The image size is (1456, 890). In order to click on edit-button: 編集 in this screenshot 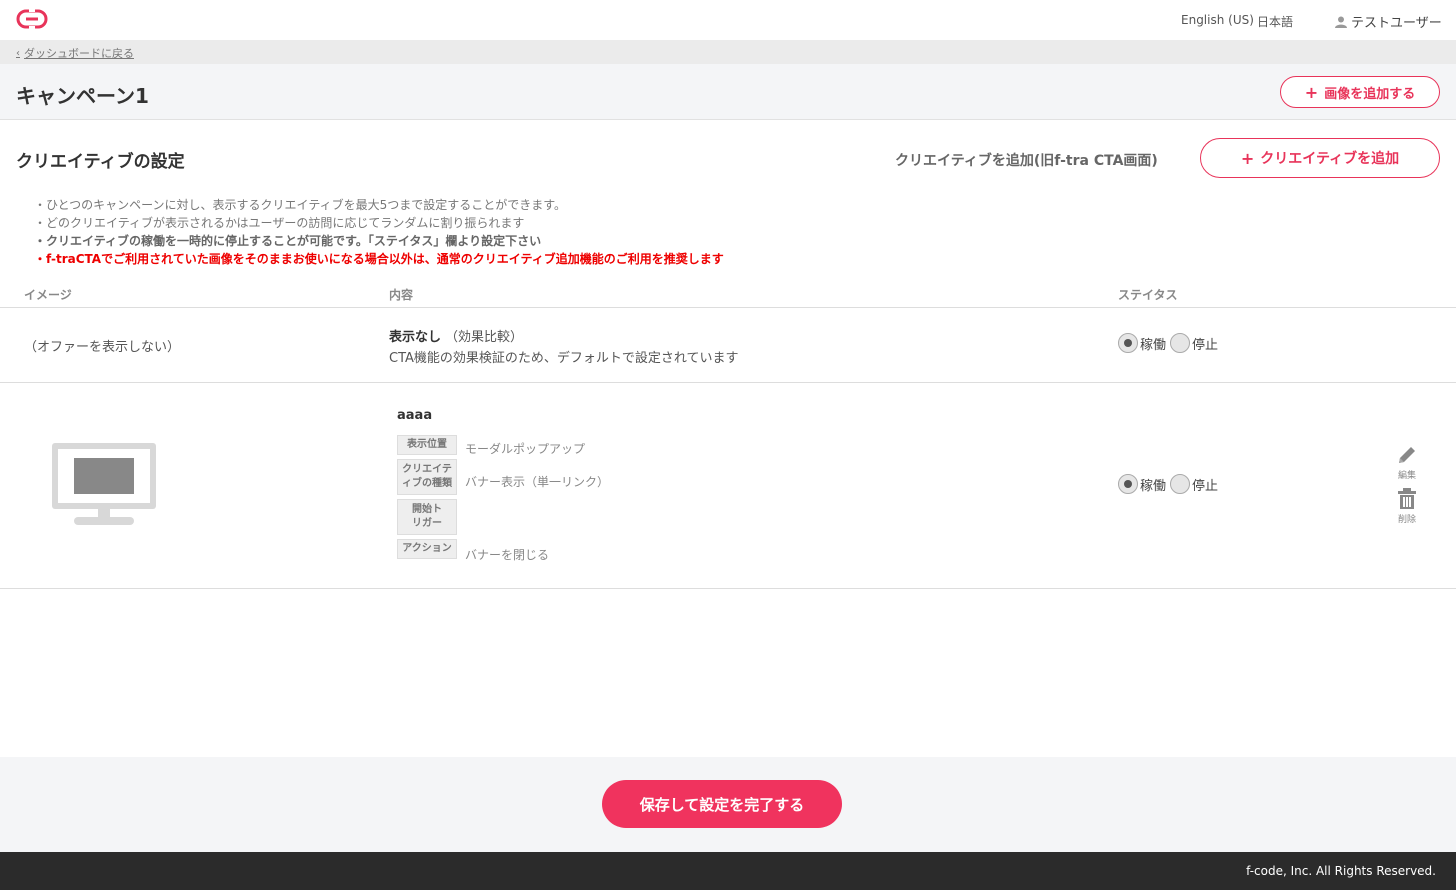, I will do `click(1407, 462)`.